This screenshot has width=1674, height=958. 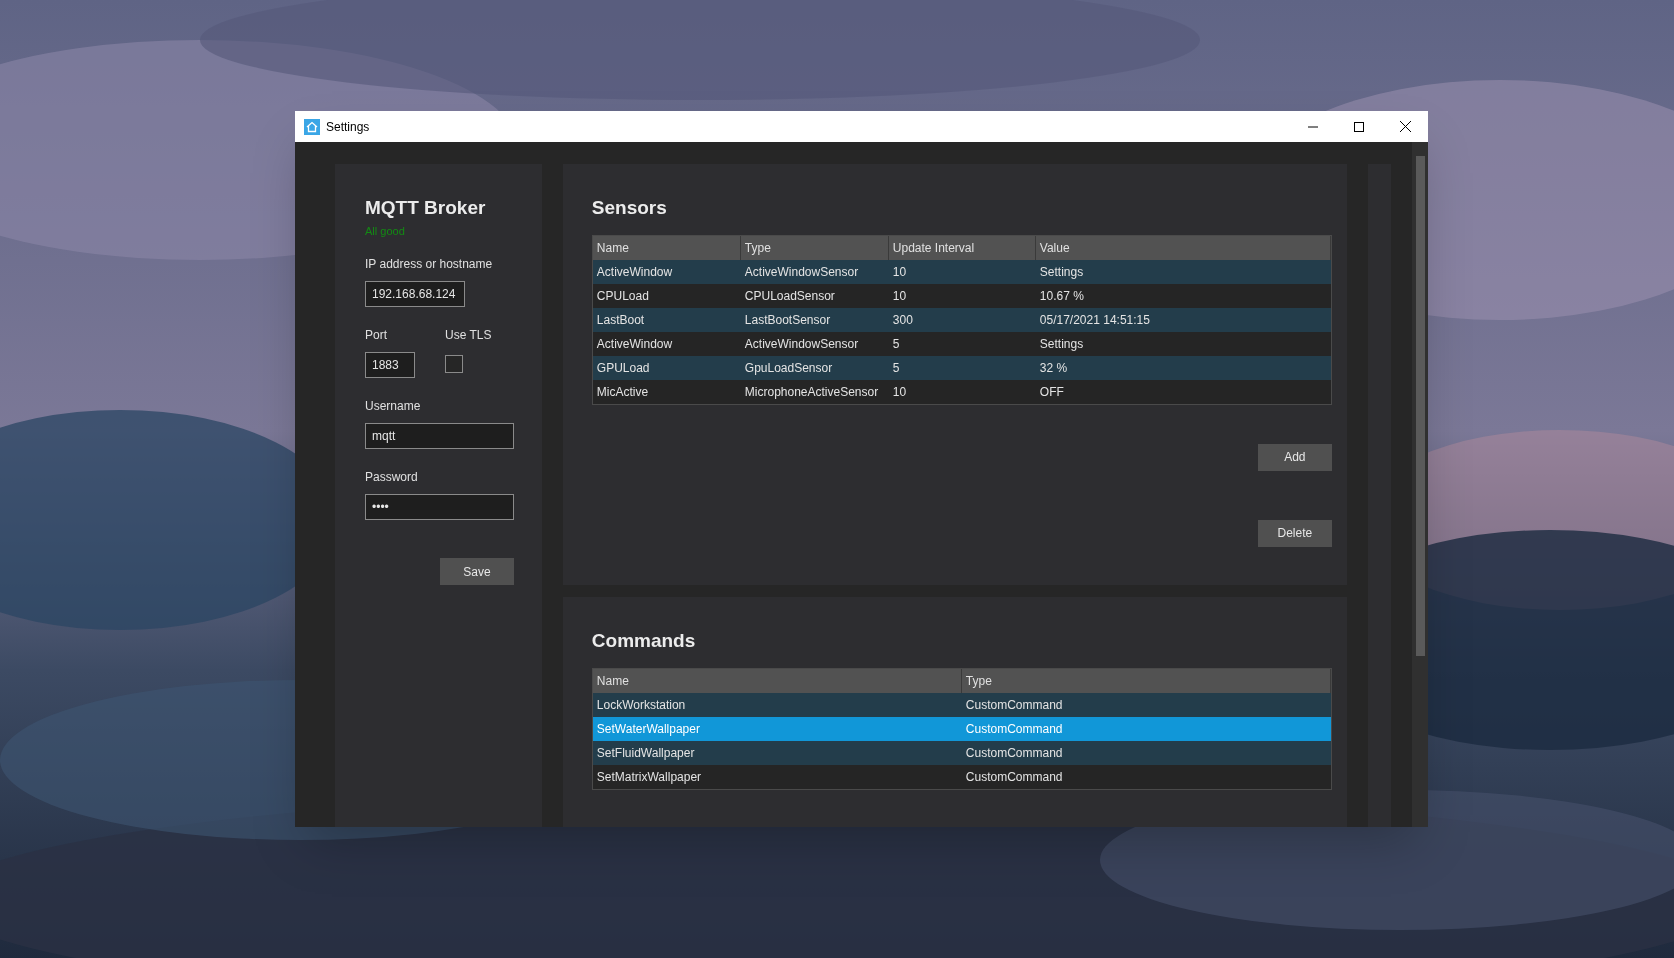 I want to click on scrollbar, so click(x=1420, y=484).